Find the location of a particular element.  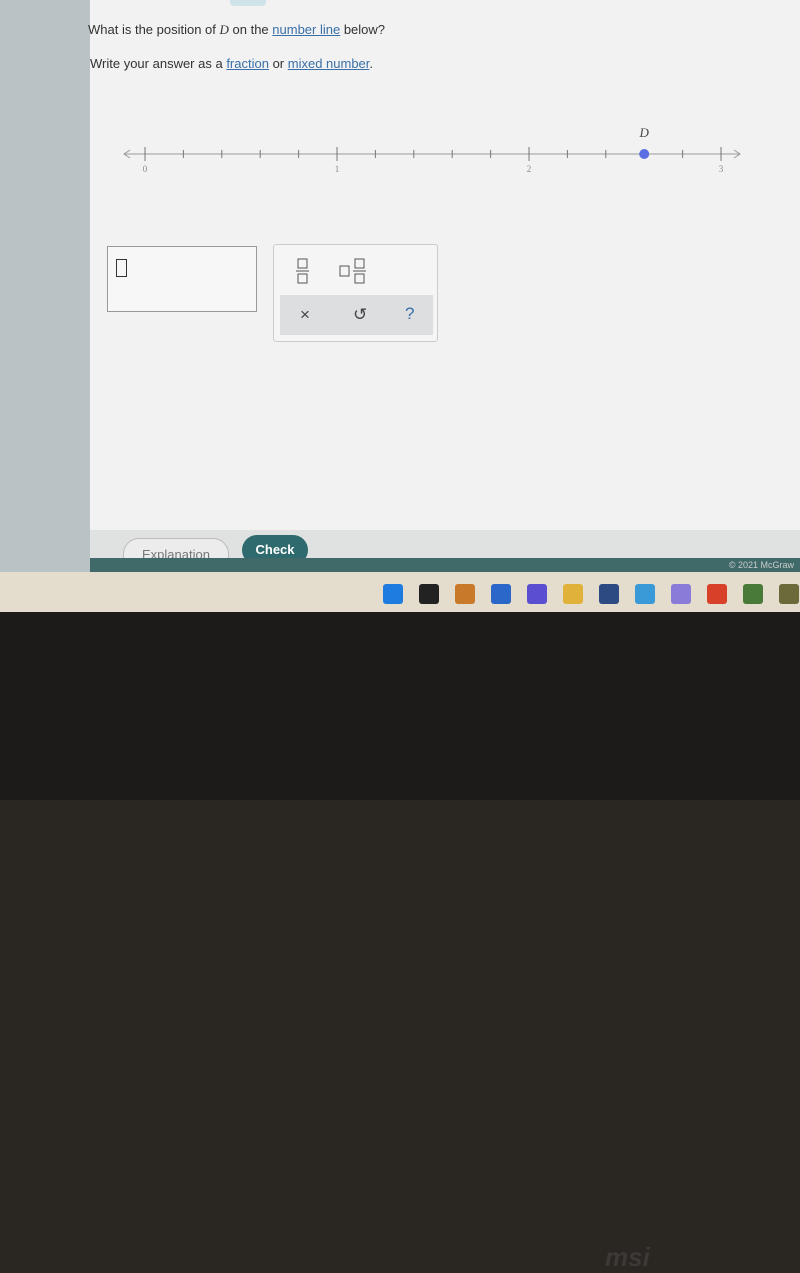

windows-icon is located at coordinates (393, 594).